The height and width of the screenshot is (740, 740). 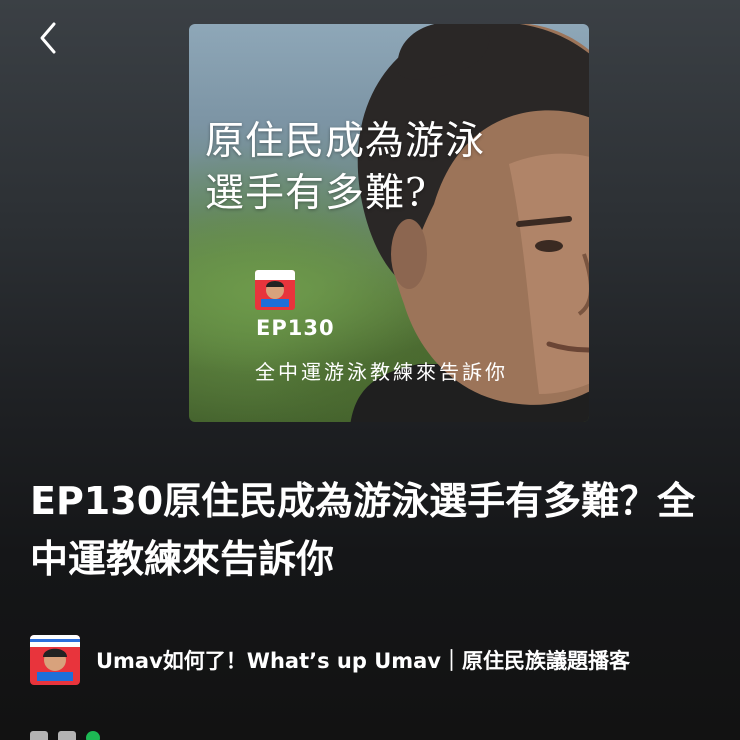 I want to click on chevron-left-icon, so click(x=48, y=38).